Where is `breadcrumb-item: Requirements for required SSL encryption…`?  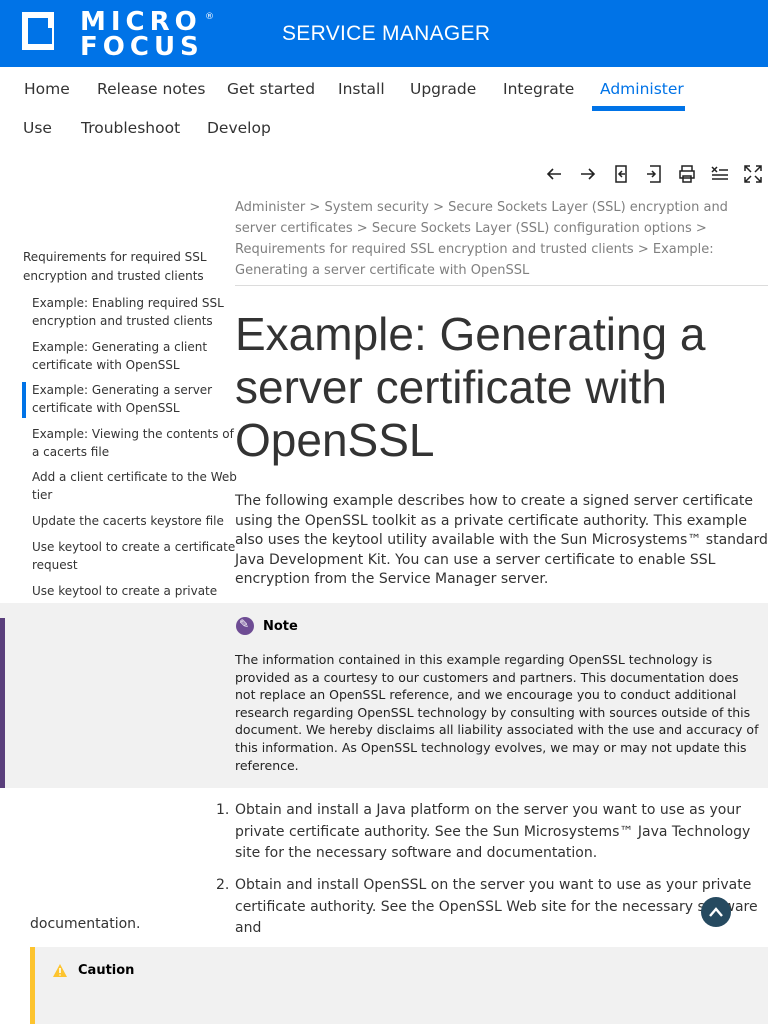 breadcrumb-item: Requirements for required SSL encryption… is located at coordinates (434, 249).